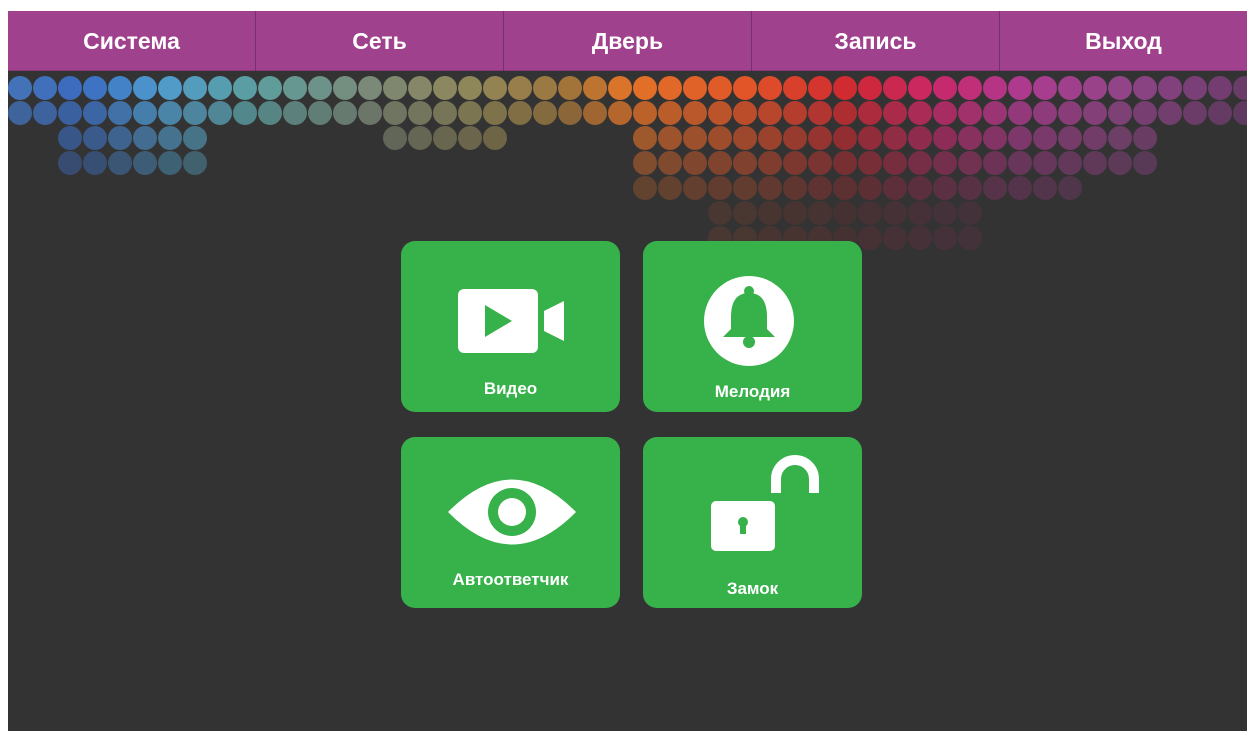 This screenshot has width=1247, height=731. What do you see at coordinates (380, 41) in the screenshot?
I see `tab-network: Сеть` at bounding box center [380, 41].